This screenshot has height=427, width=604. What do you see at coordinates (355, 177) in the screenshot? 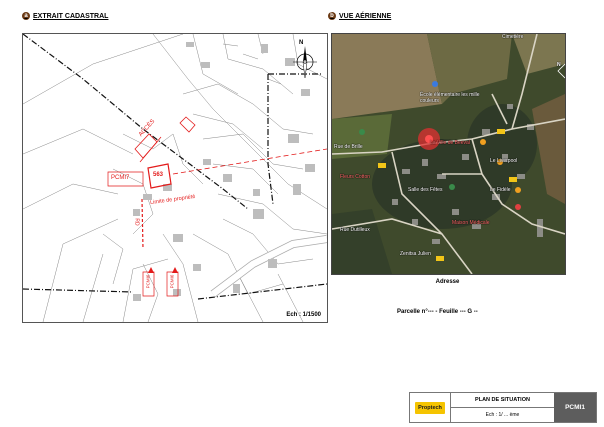
I see `fleurs-label: Fleurs Cotton` at bounding box center [355, 177].